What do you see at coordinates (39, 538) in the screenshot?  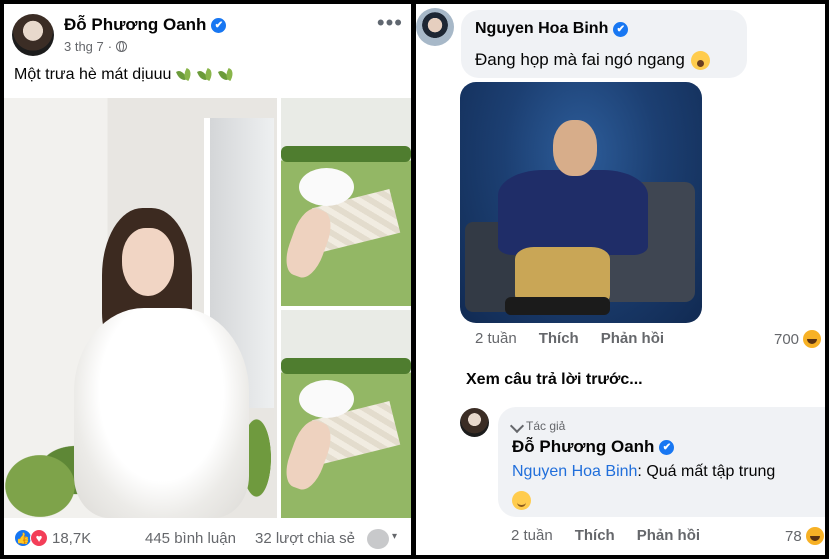 I see `love-reaction-icon: ♥` at bounding box center [39, 538].